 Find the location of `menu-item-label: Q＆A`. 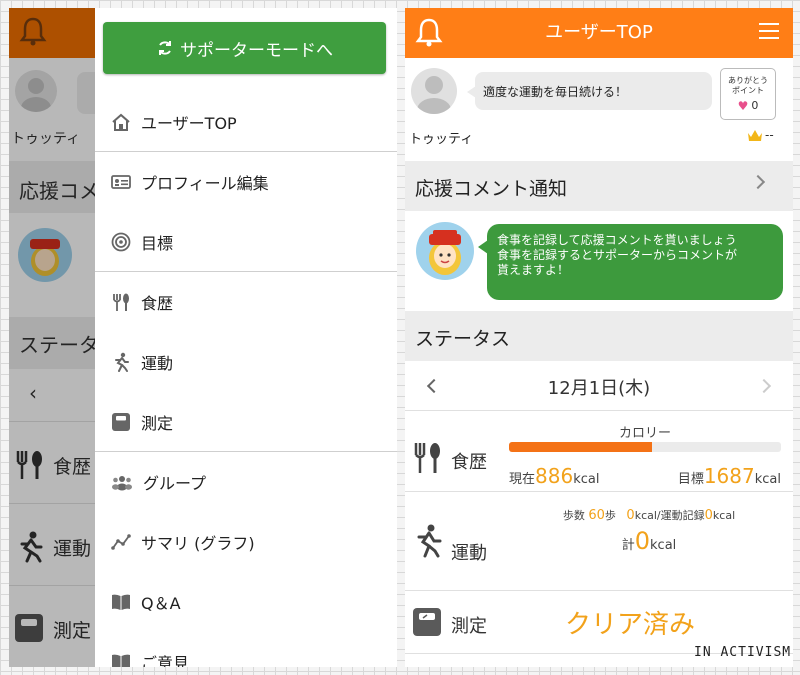

menu-item-label: Q＆A is located at coordinates (161, 603).